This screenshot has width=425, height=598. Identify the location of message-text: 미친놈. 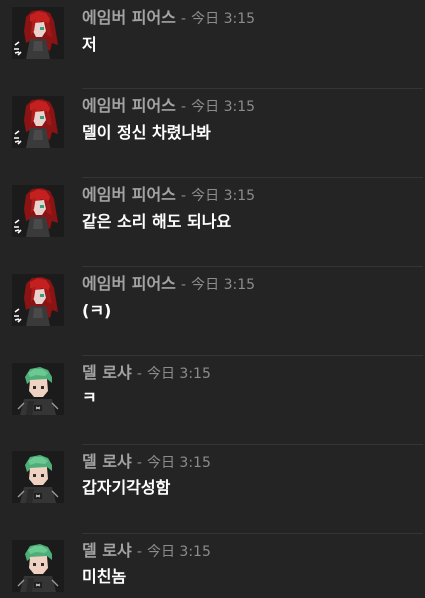
(104, 576).